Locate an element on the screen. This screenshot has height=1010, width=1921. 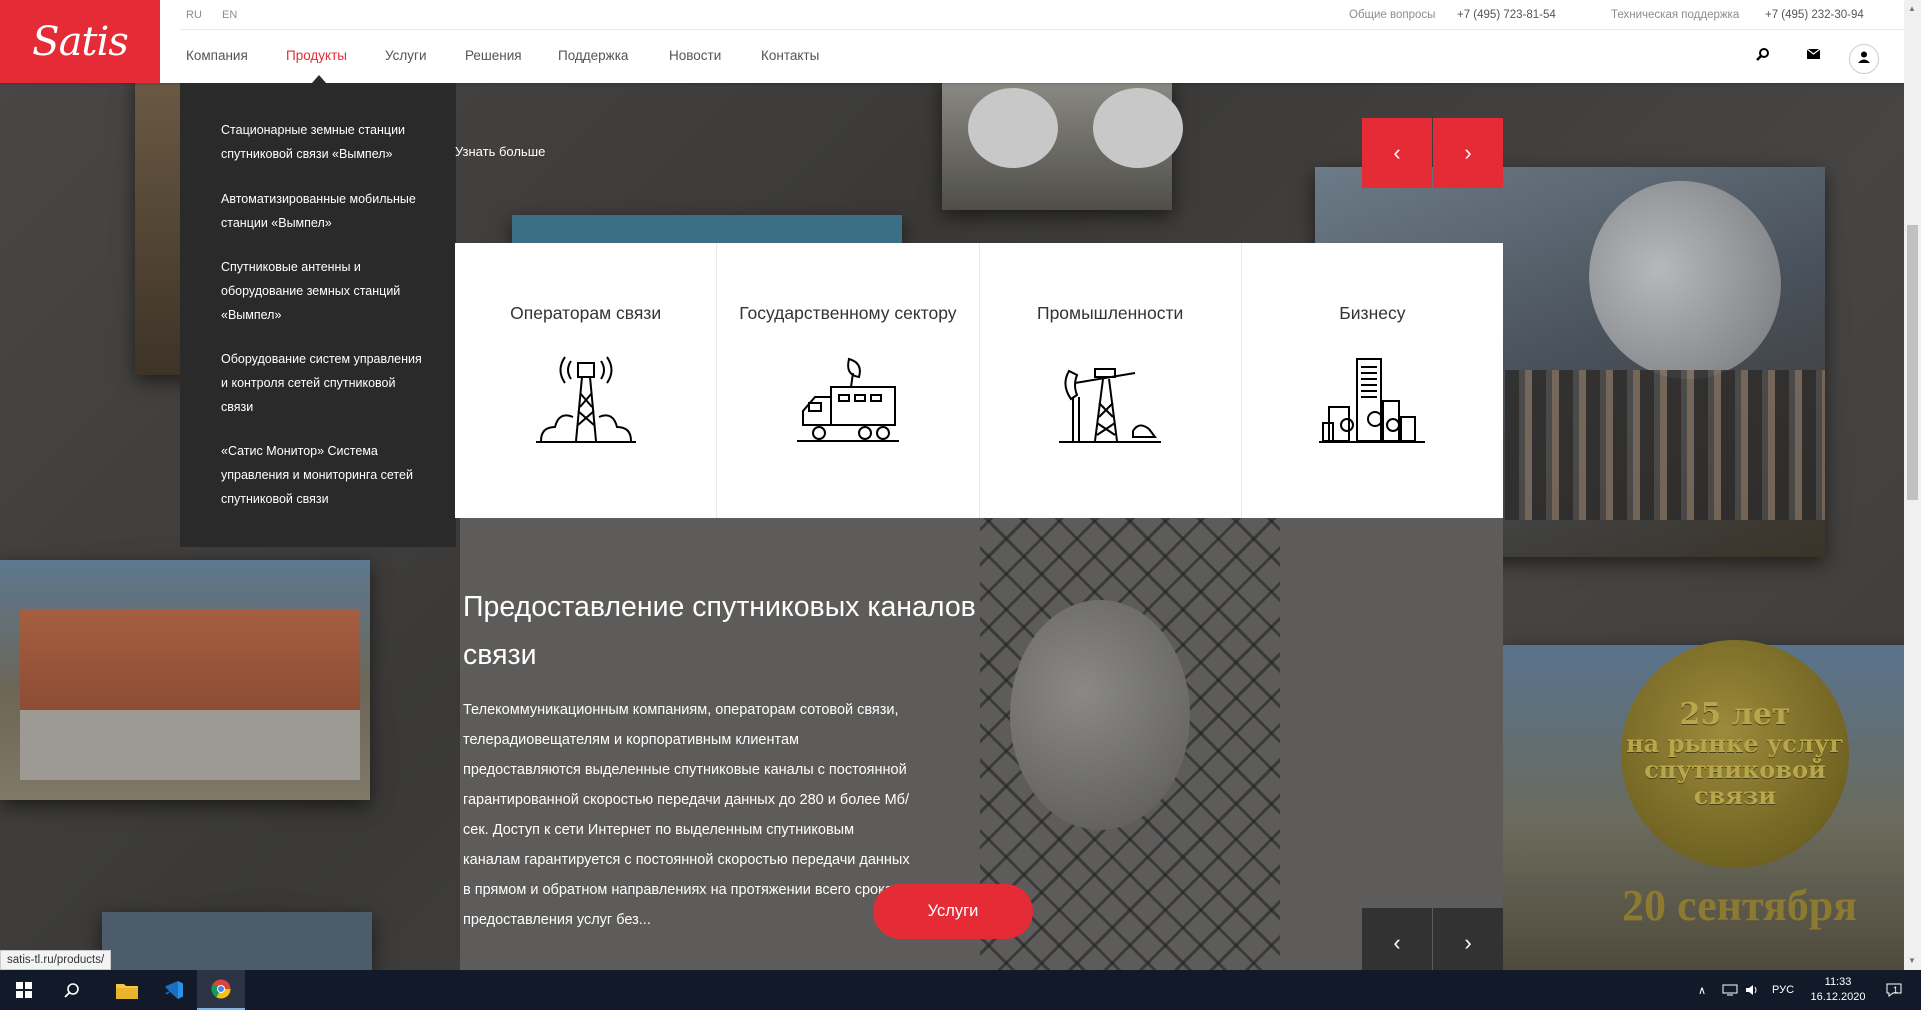
nav-contacts: Контакты is located at coordinates (790, 55).